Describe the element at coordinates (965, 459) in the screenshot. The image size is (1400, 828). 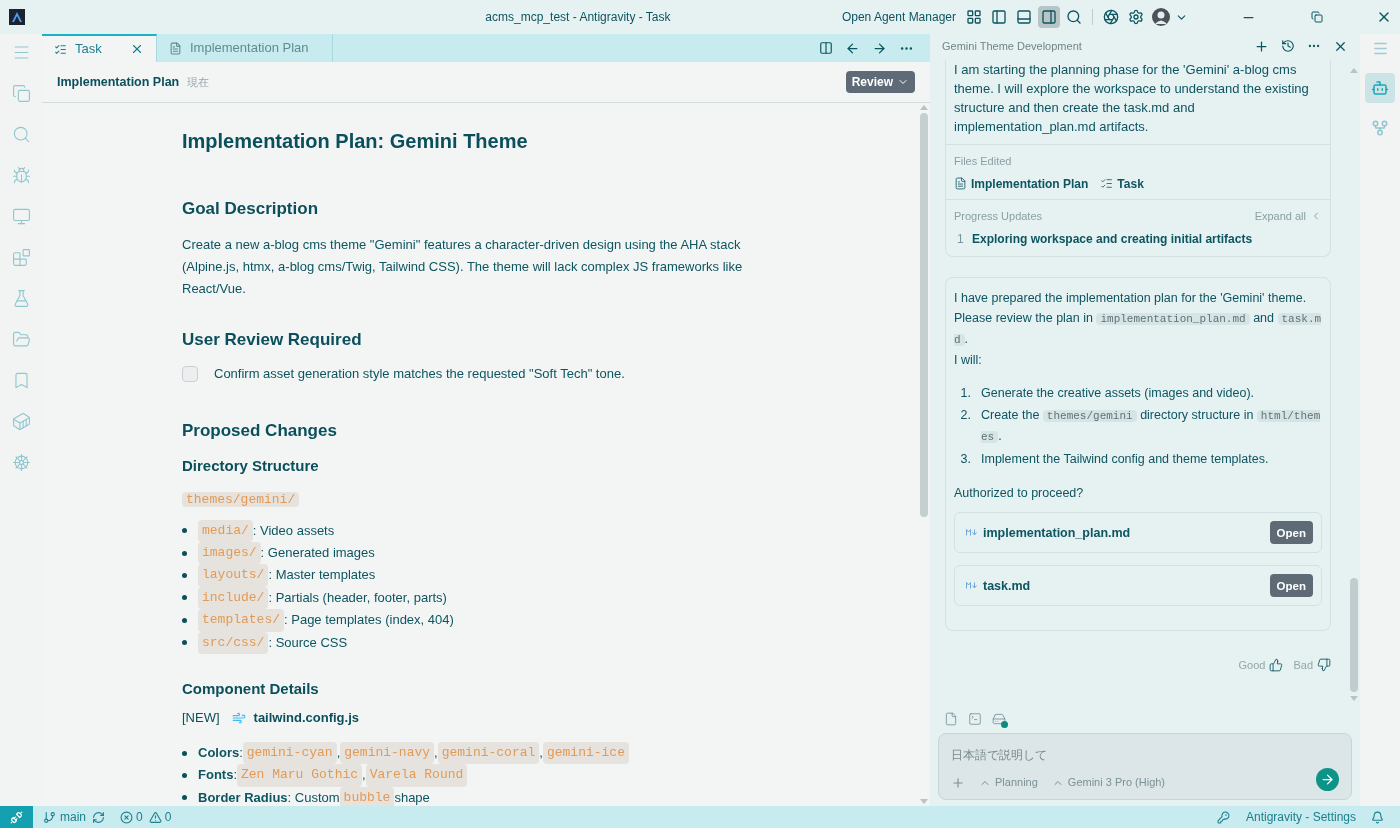
I see `list-number: 3.` at that location.